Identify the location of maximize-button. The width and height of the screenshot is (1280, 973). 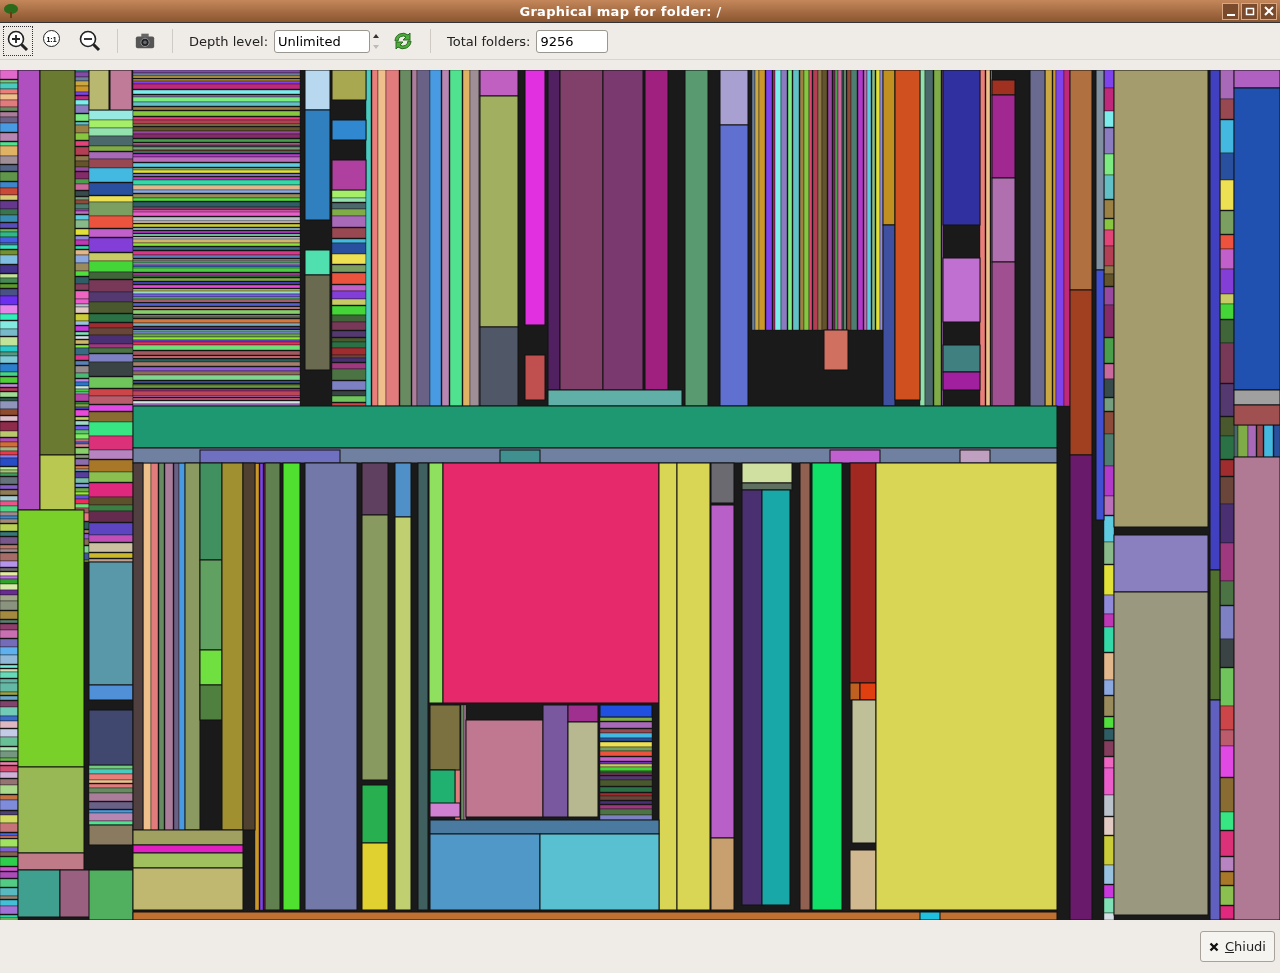
(1249, 11).